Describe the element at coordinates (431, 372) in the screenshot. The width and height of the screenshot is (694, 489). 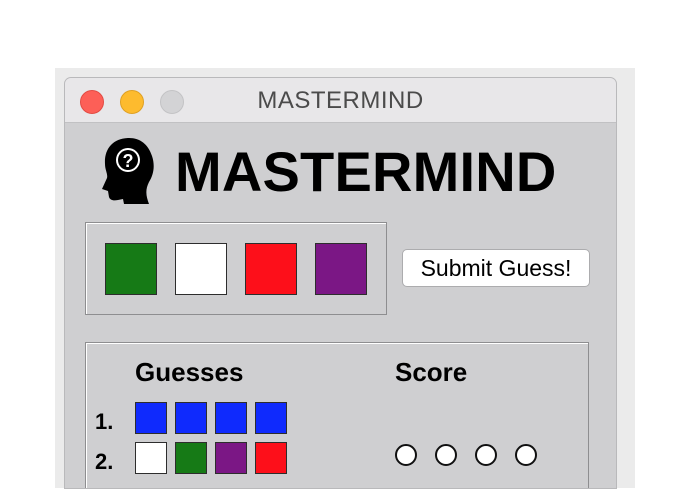
I see `score-column-header: Score` at that location.